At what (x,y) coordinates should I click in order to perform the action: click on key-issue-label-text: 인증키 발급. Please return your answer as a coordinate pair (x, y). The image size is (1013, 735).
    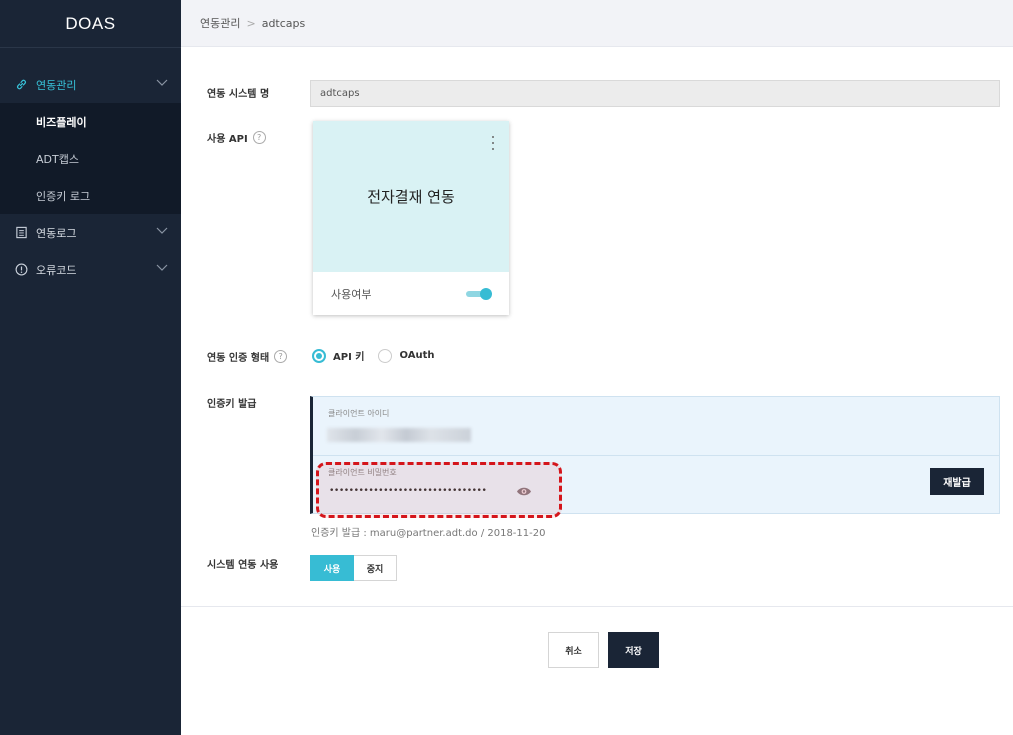
    Looking at the image, I should click on (232, 404).